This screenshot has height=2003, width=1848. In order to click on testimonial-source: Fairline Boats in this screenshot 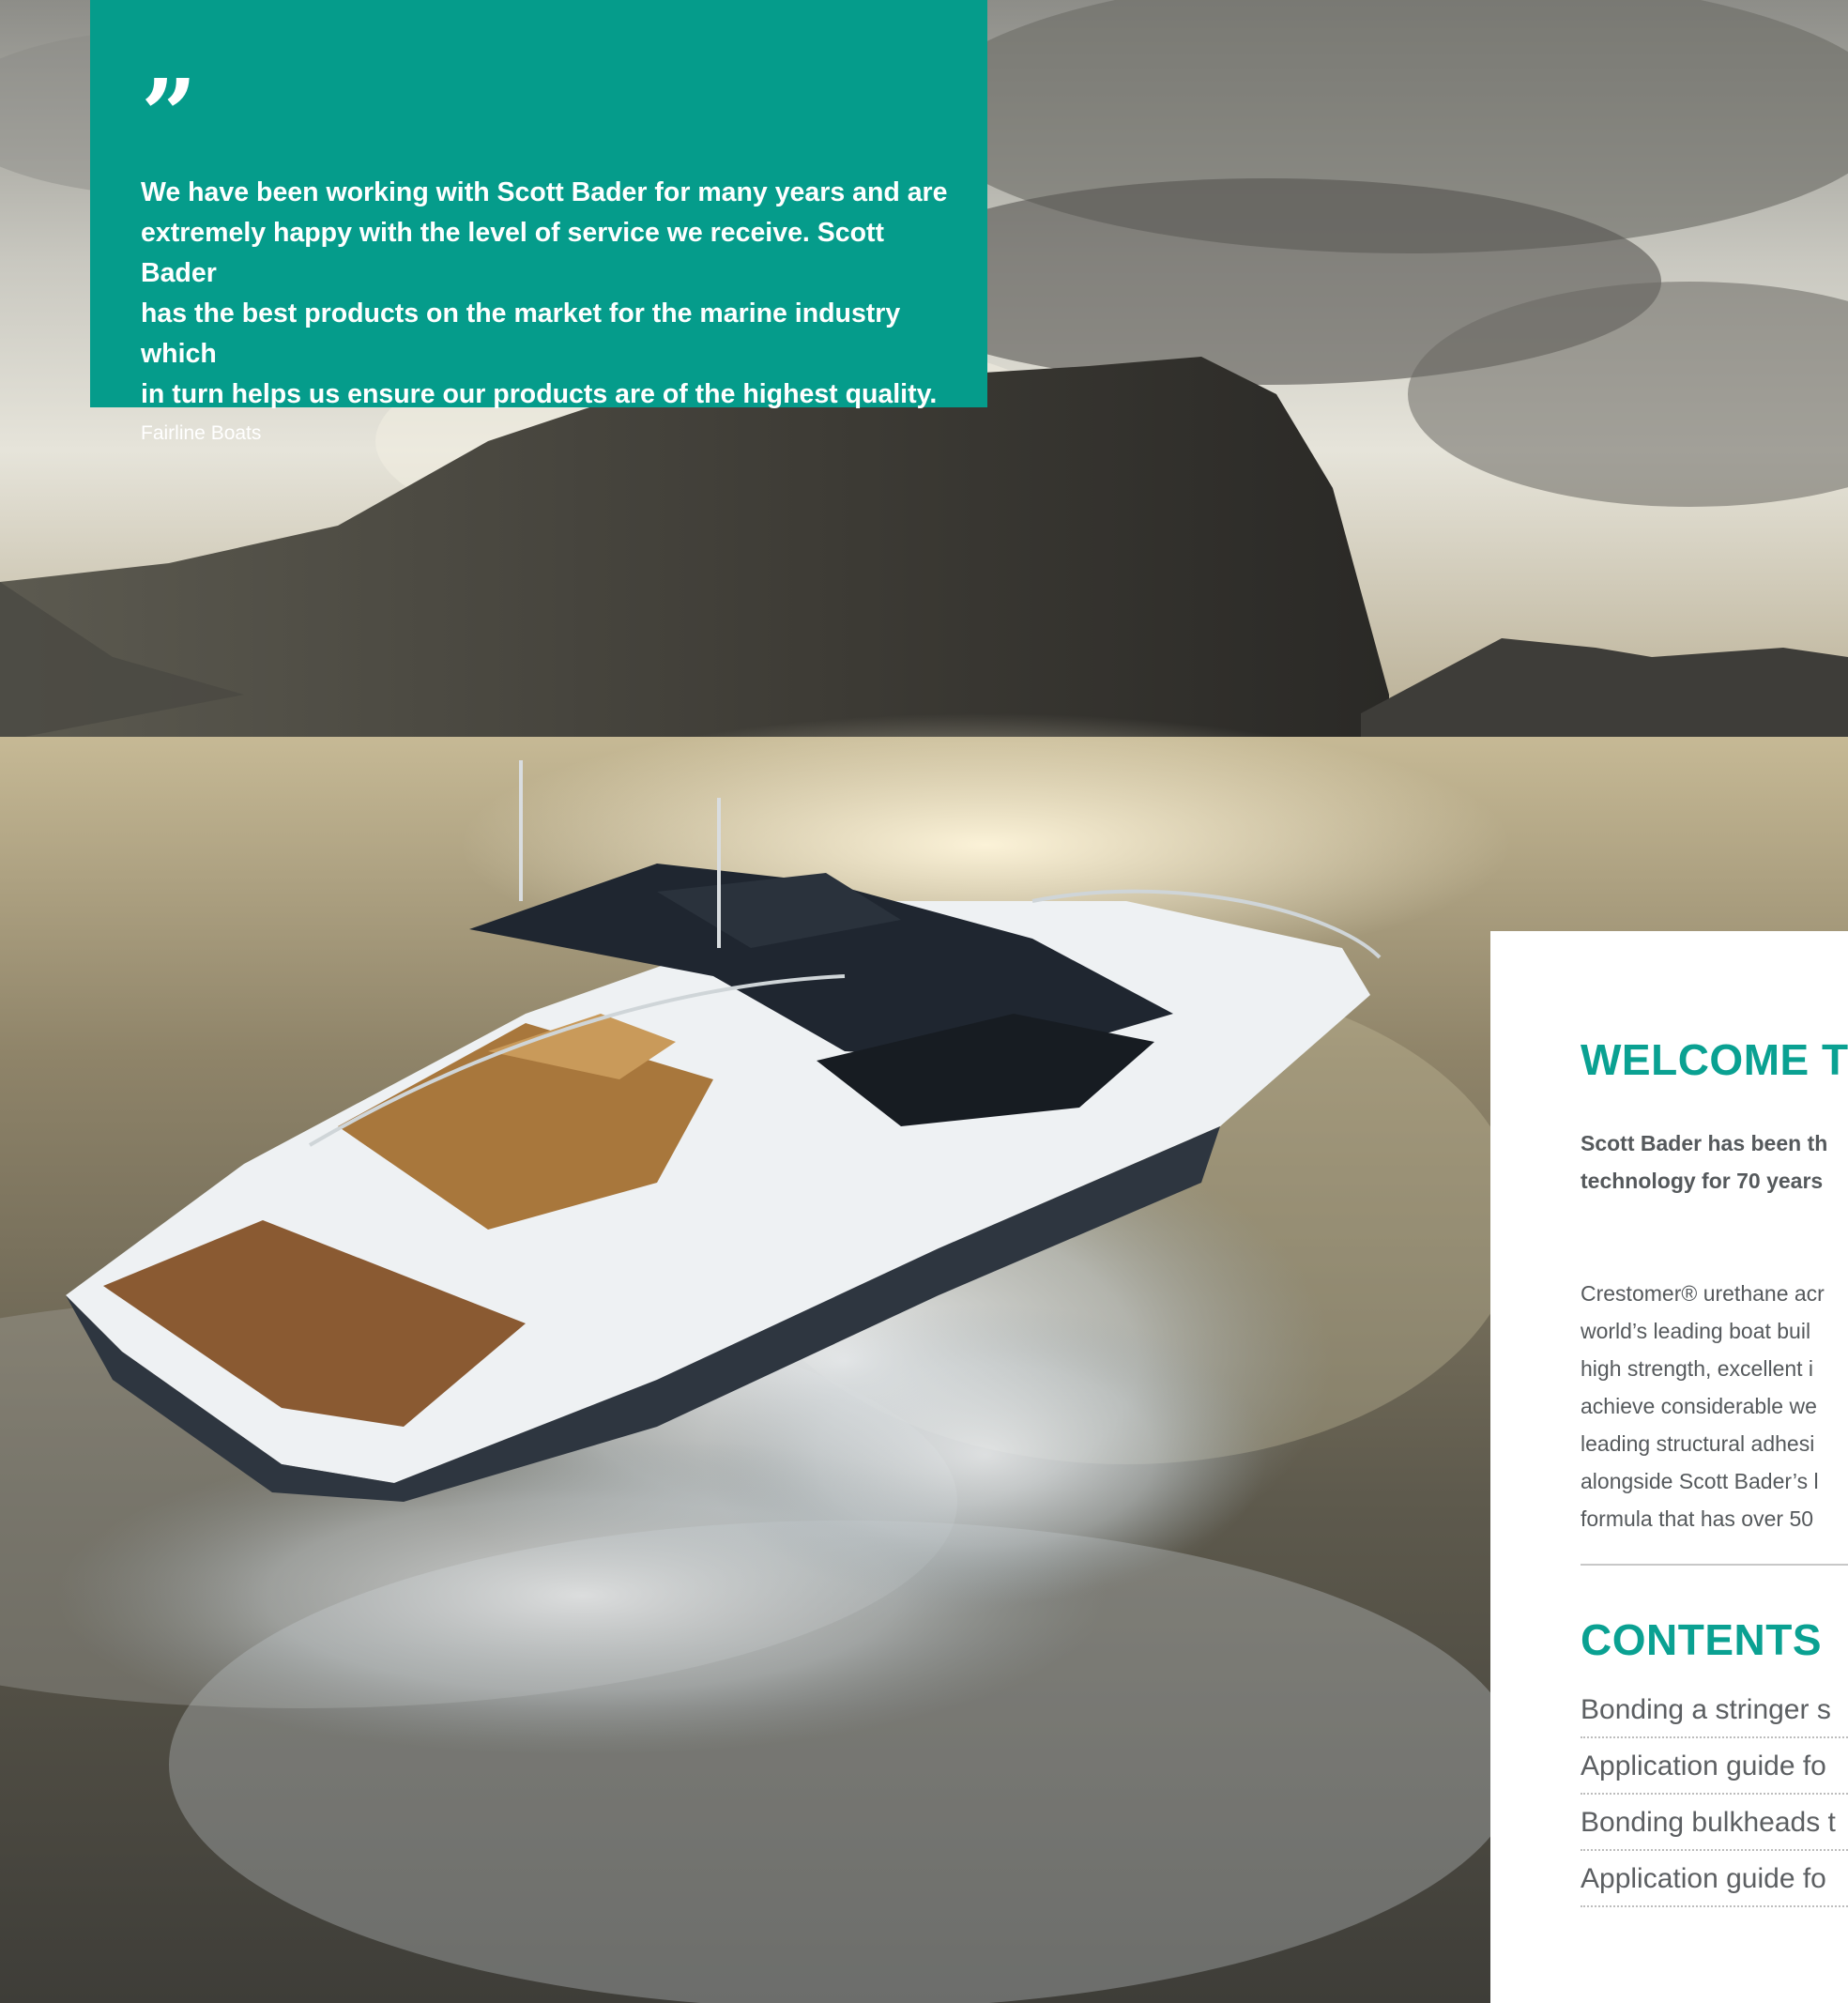, I will do `click(201, 433)`.